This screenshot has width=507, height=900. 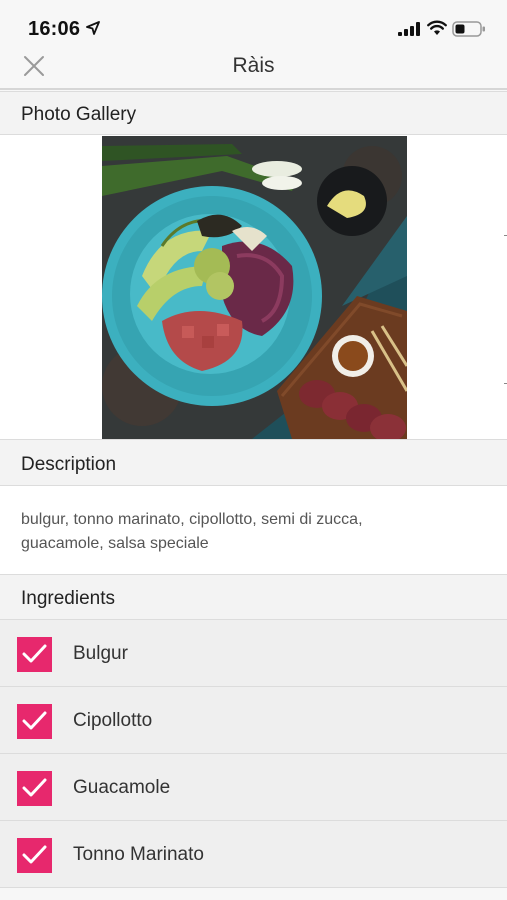 I want to click on ingredient-label: Bulgur, so click(x=100, y=653).